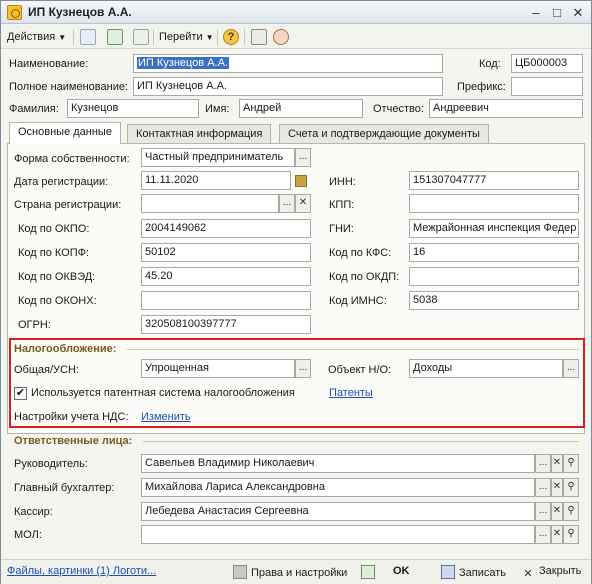  What do you see at coordinates (506, 108) in the screenshot?
I see `middlename-field: Андреевич` at bounding box center [506, 108].